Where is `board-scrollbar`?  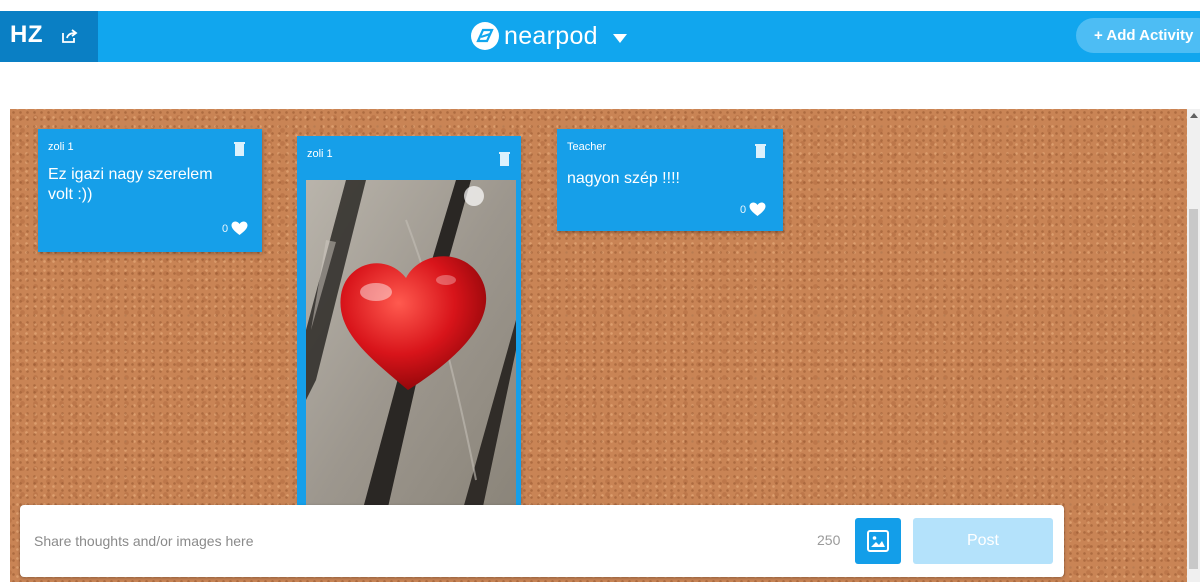
board-scrollbar is located at coordinates (1193, 345).